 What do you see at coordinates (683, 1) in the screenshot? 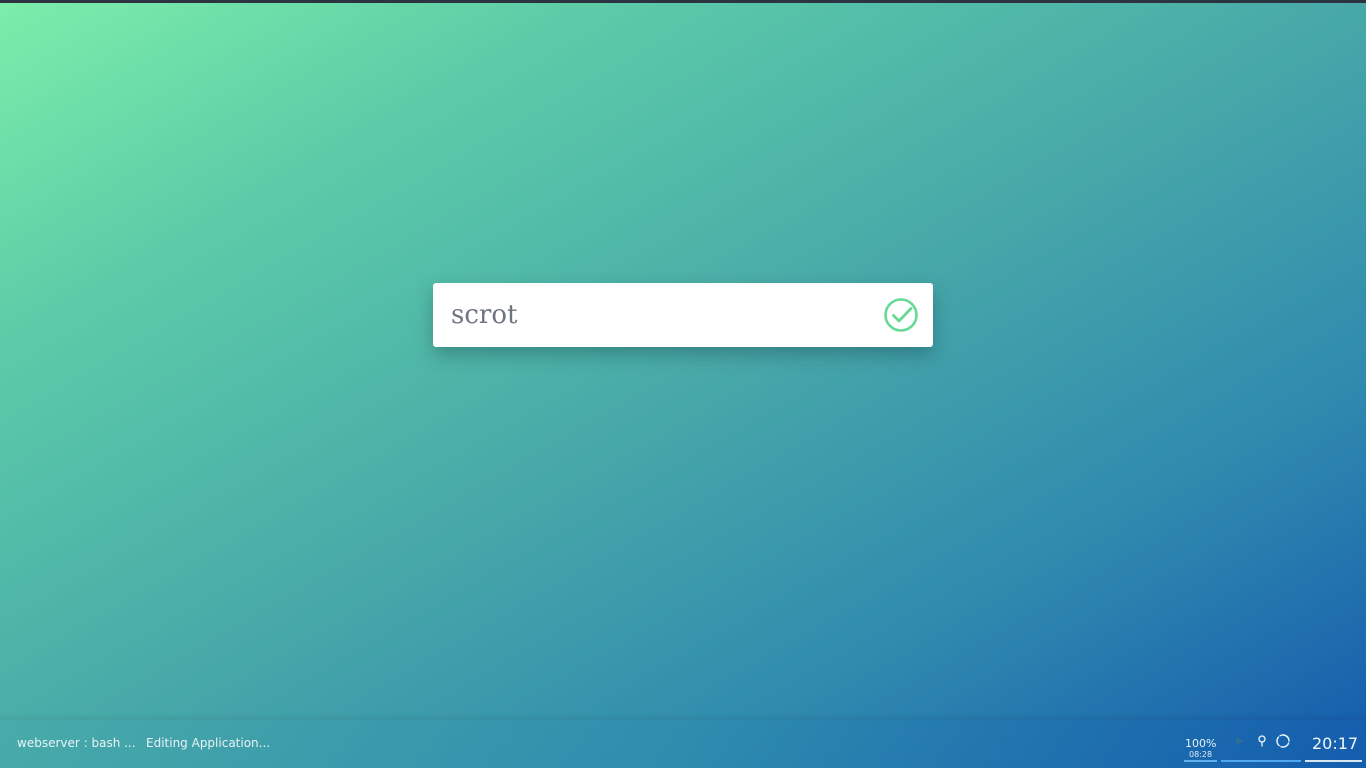
I see `top-edge-strip` at bounding box center [683, 1].